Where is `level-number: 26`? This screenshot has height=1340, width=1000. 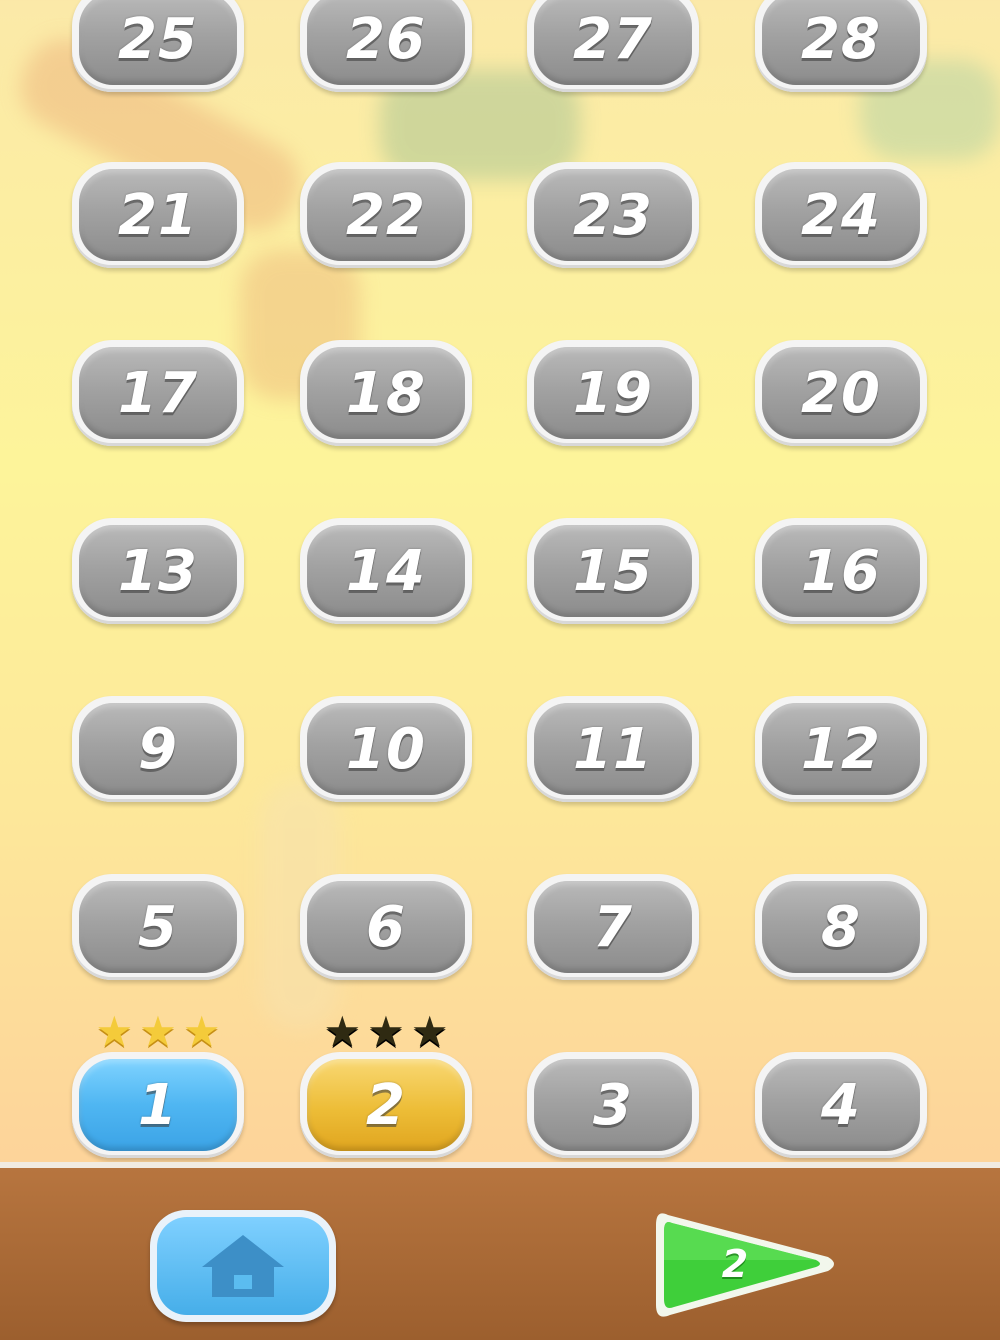 level-number: 26 is located at coordinates (386, 39).